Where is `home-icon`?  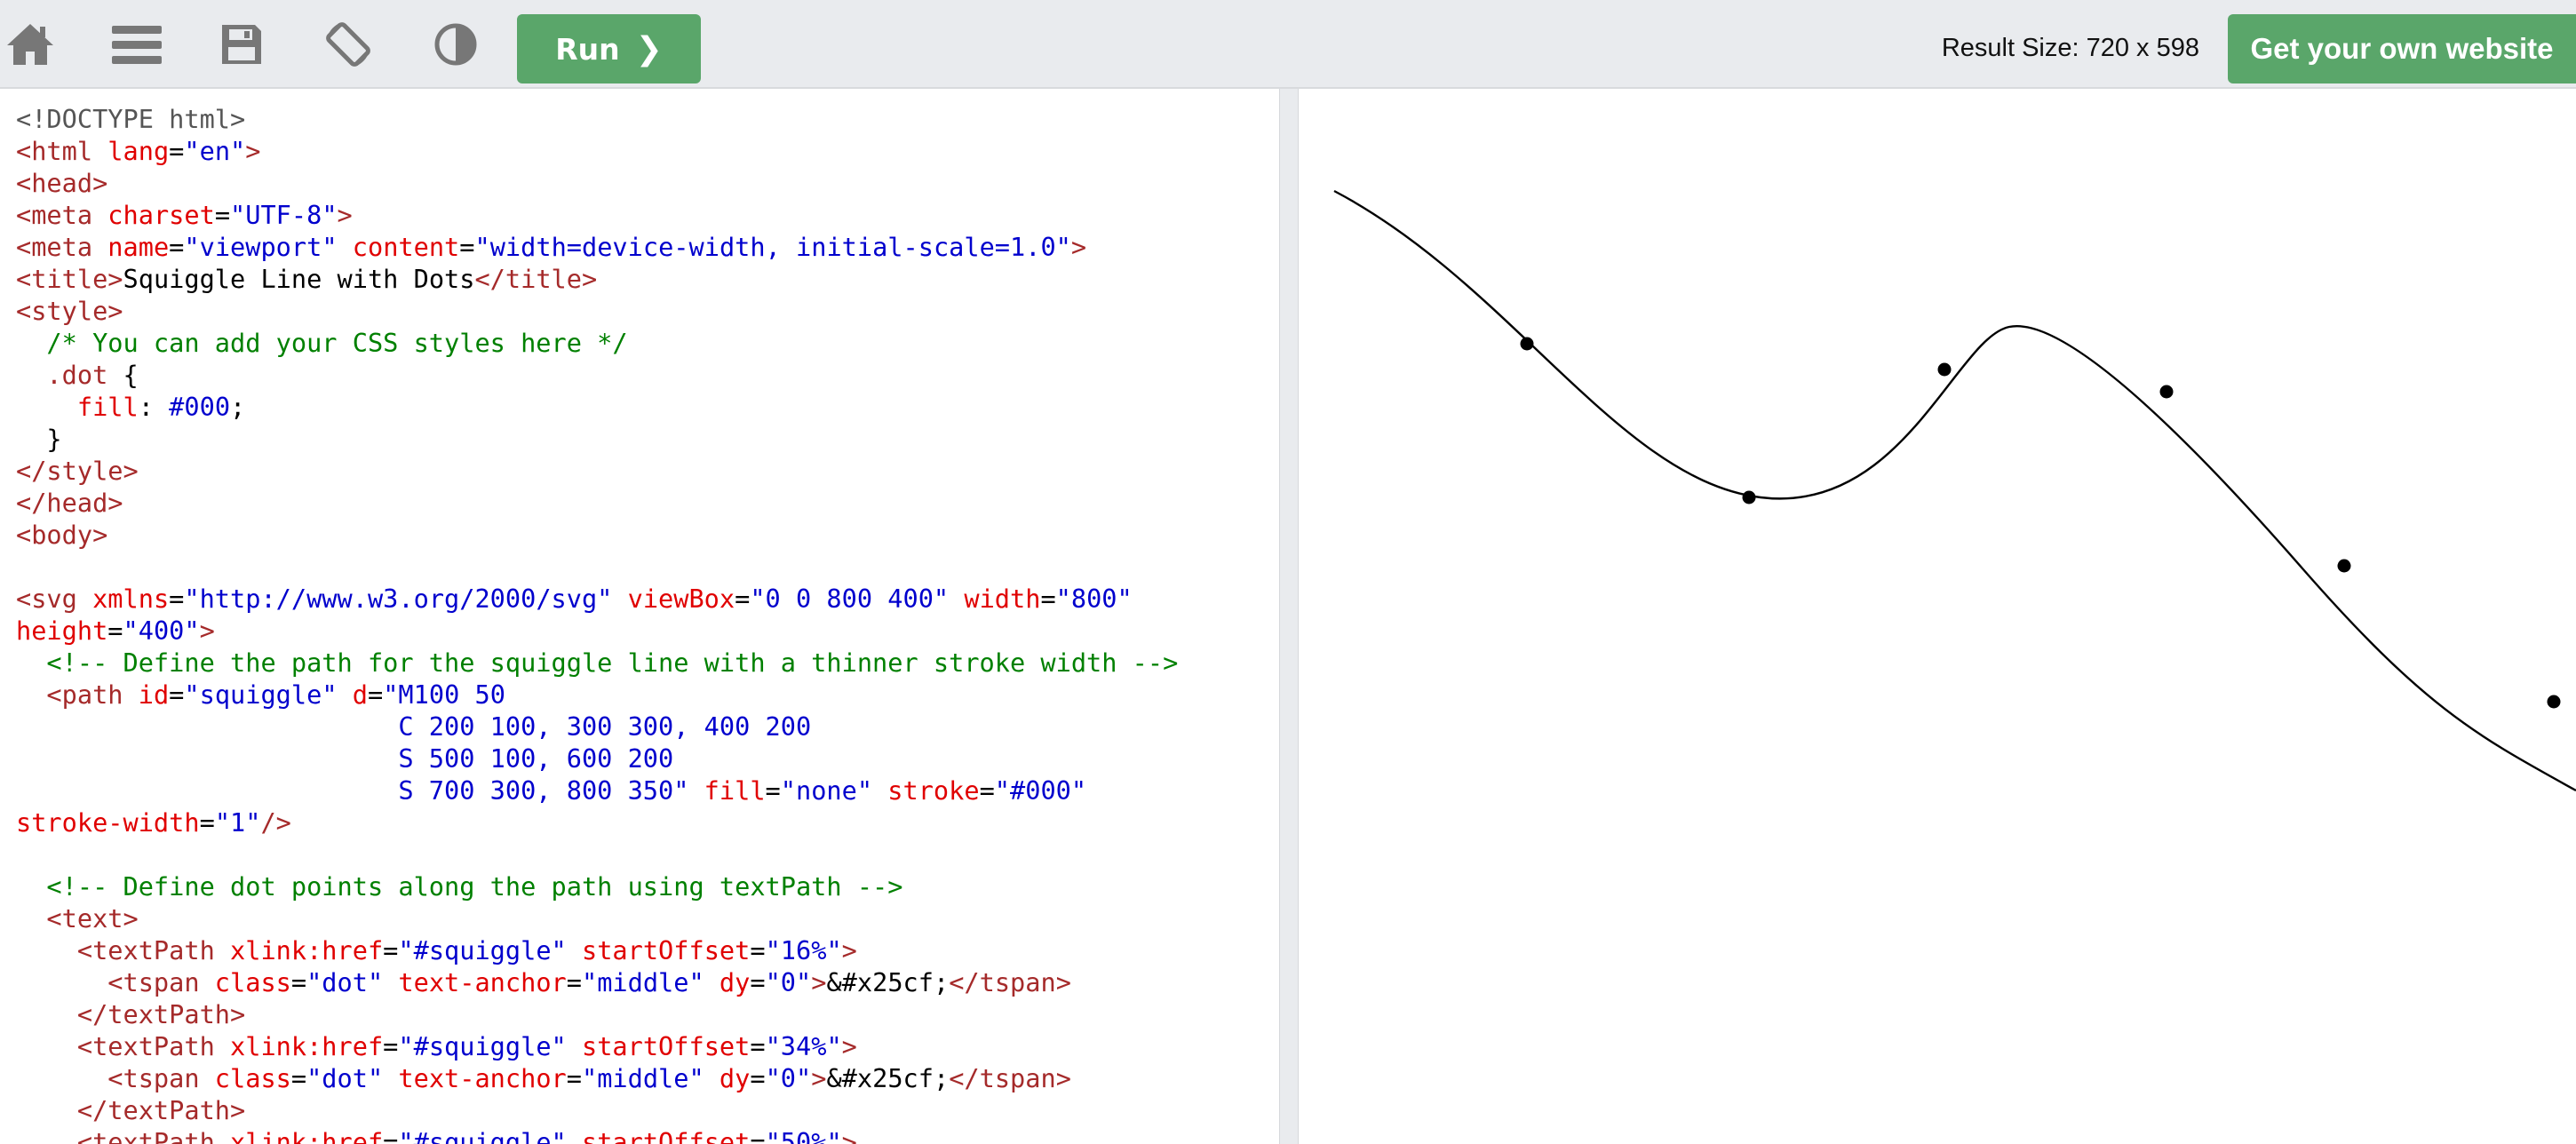 home-icon is located at coordinates (30, 44).